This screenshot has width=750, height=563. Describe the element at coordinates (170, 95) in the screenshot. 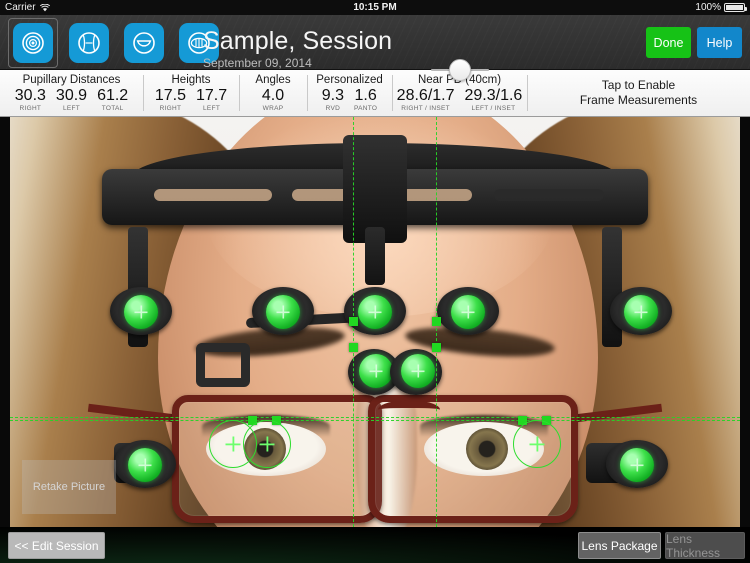

I see `measurement-number: 17.5` at that location.